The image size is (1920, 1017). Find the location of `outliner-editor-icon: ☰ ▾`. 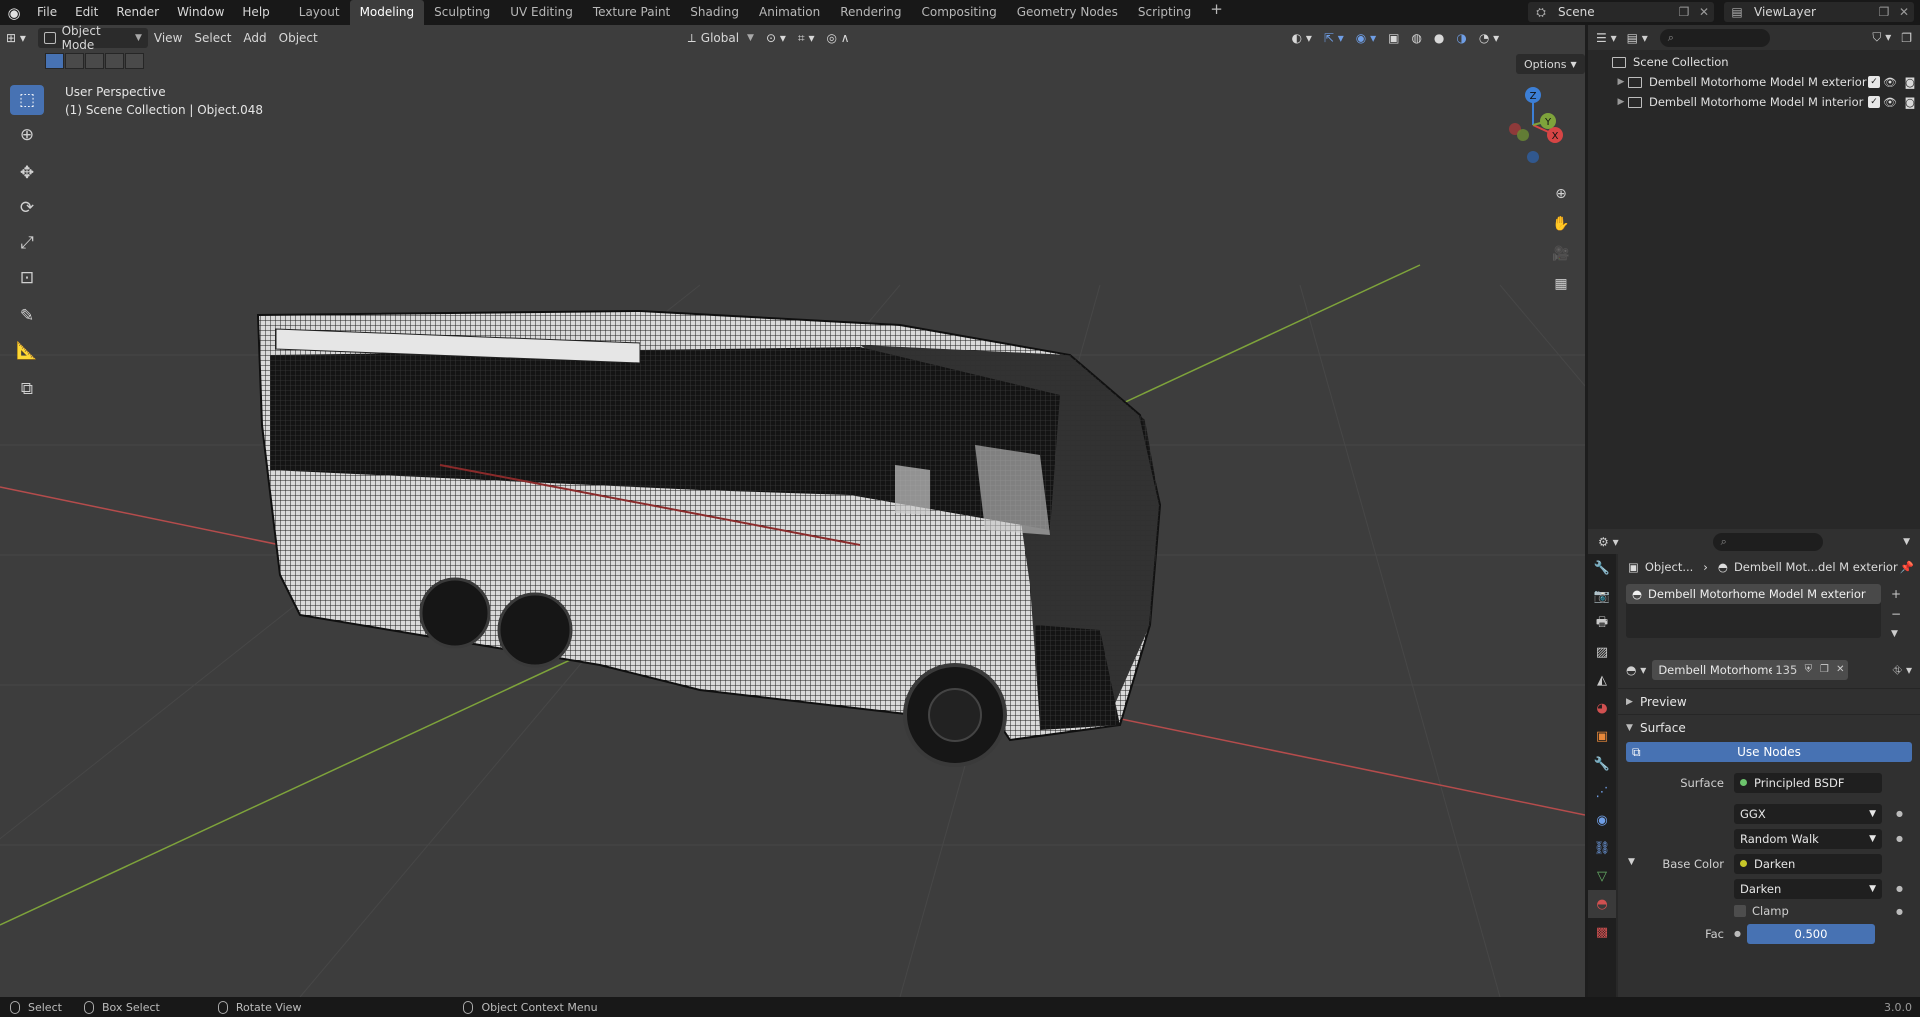

outliner-editor-icon: ☰ ▾ is located at coordinates (1606, 38).